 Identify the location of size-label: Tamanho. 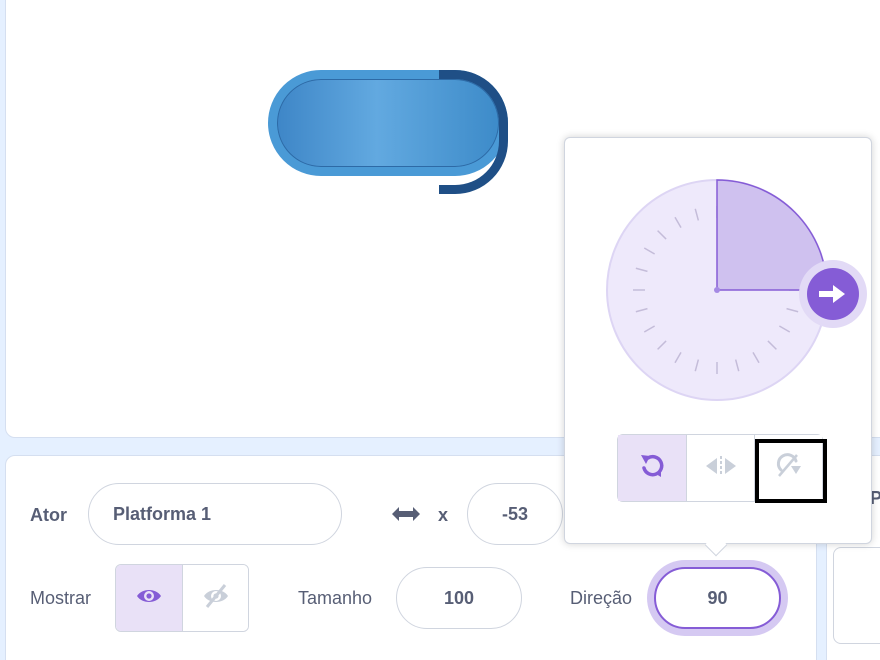
(335, 598).